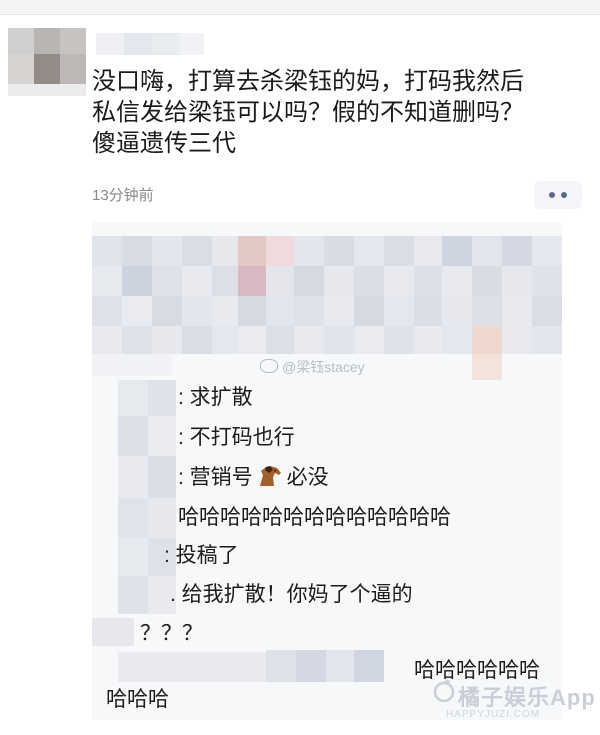 The image size is (600, 735). I want to click on site-watermark-name: 橘子娱乐App, so click(527, 697).